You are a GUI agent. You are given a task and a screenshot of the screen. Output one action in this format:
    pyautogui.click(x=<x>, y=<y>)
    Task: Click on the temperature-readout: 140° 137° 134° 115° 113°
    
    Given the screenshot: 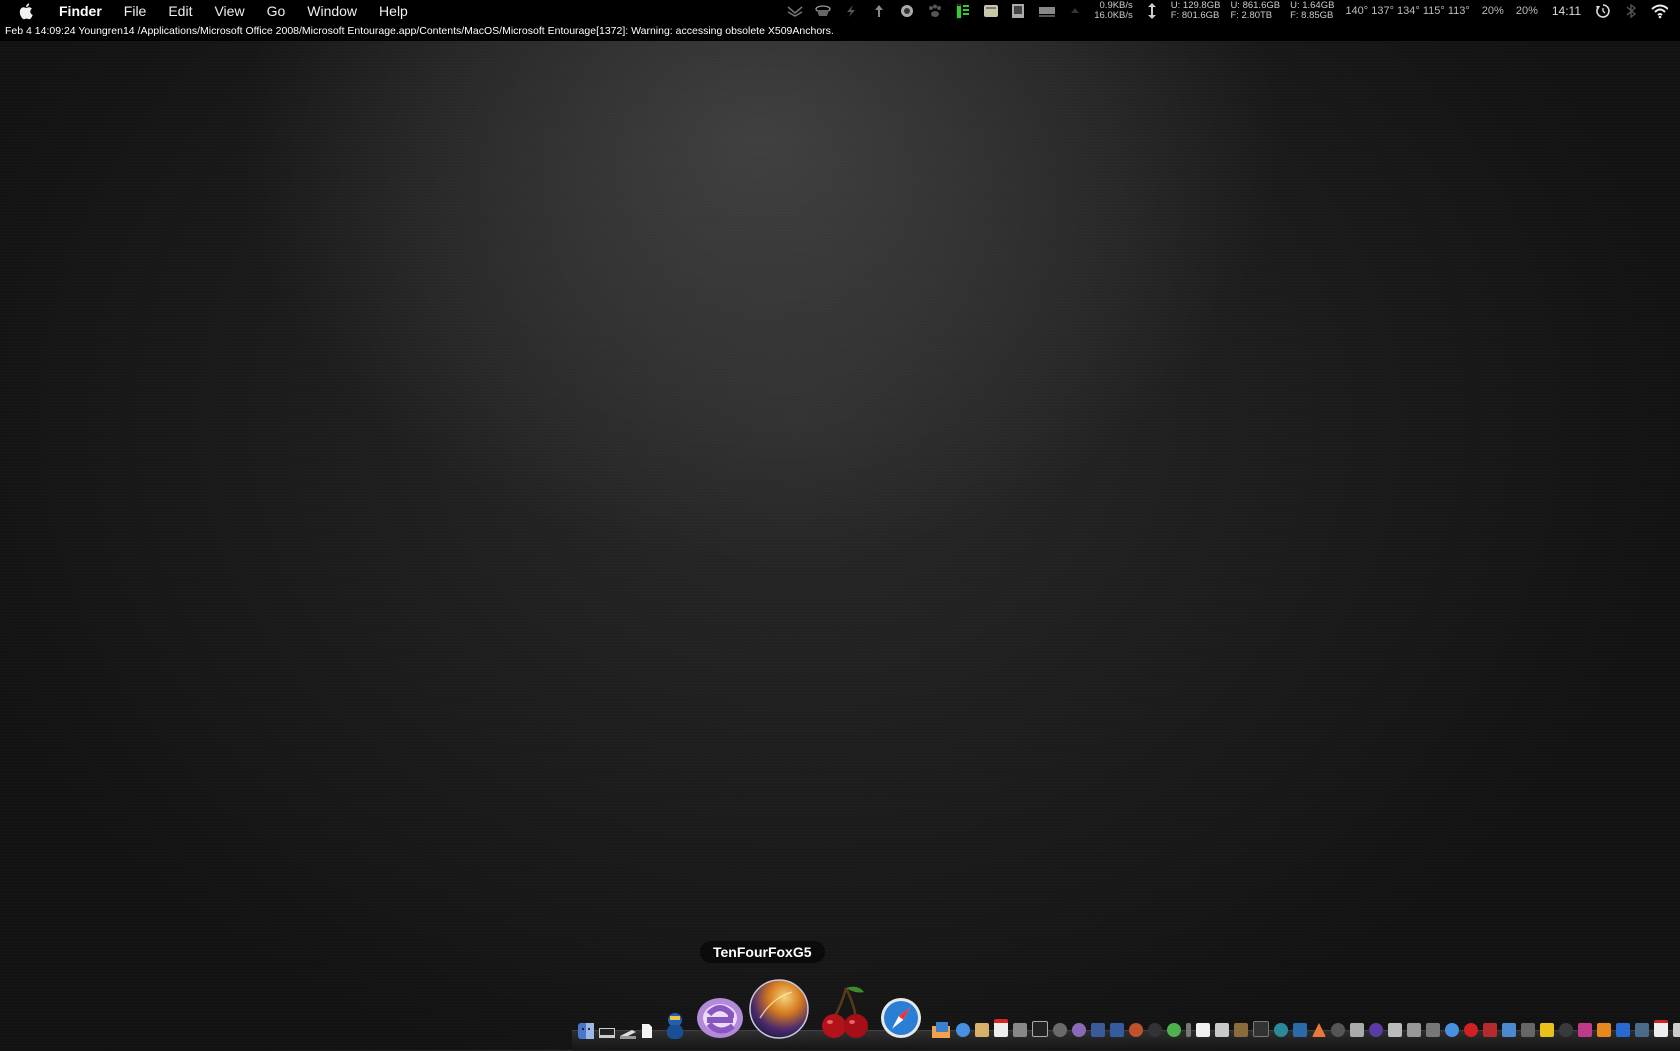 What is the action you would take?
    pyautogui.click(x=1407, y=11)
    